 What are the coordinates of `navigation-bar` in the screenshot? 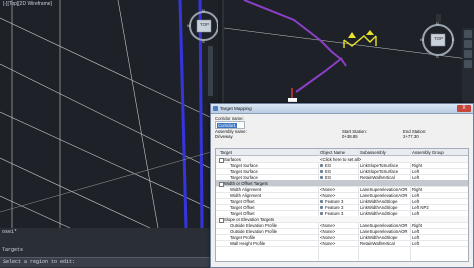 It's located at (210, 71).